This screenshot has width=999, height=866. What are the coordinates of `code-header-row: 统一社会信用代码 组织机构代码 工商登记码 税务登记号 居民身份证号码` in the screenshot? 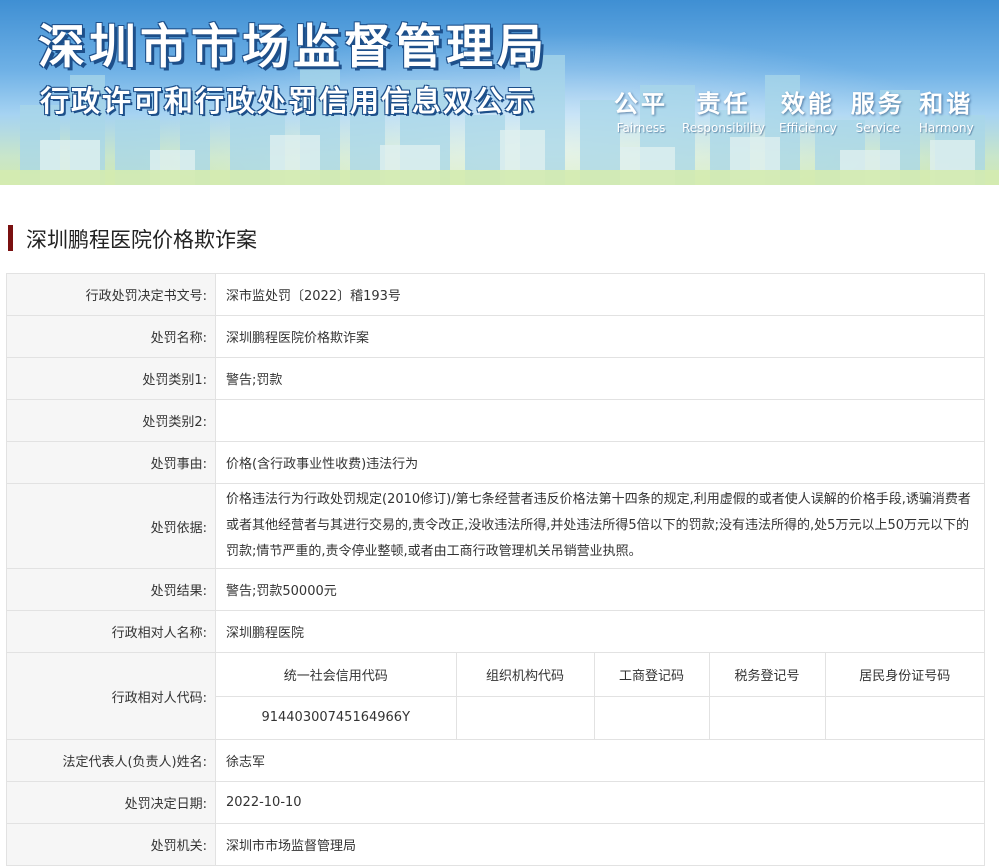 It's located at (600, 675).